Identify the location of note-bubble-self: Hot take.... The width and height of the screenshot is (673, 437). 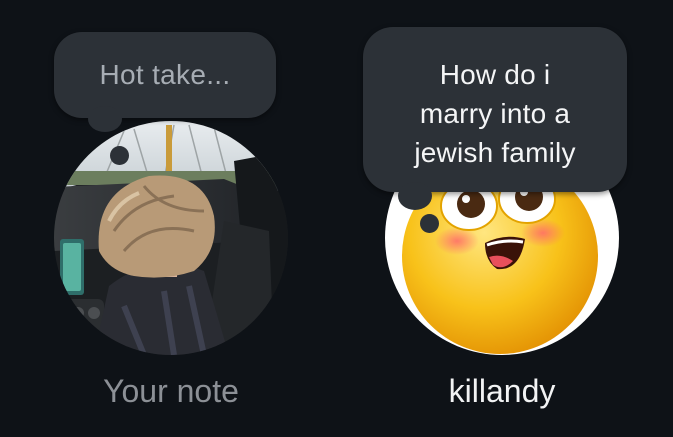
(165, 75).